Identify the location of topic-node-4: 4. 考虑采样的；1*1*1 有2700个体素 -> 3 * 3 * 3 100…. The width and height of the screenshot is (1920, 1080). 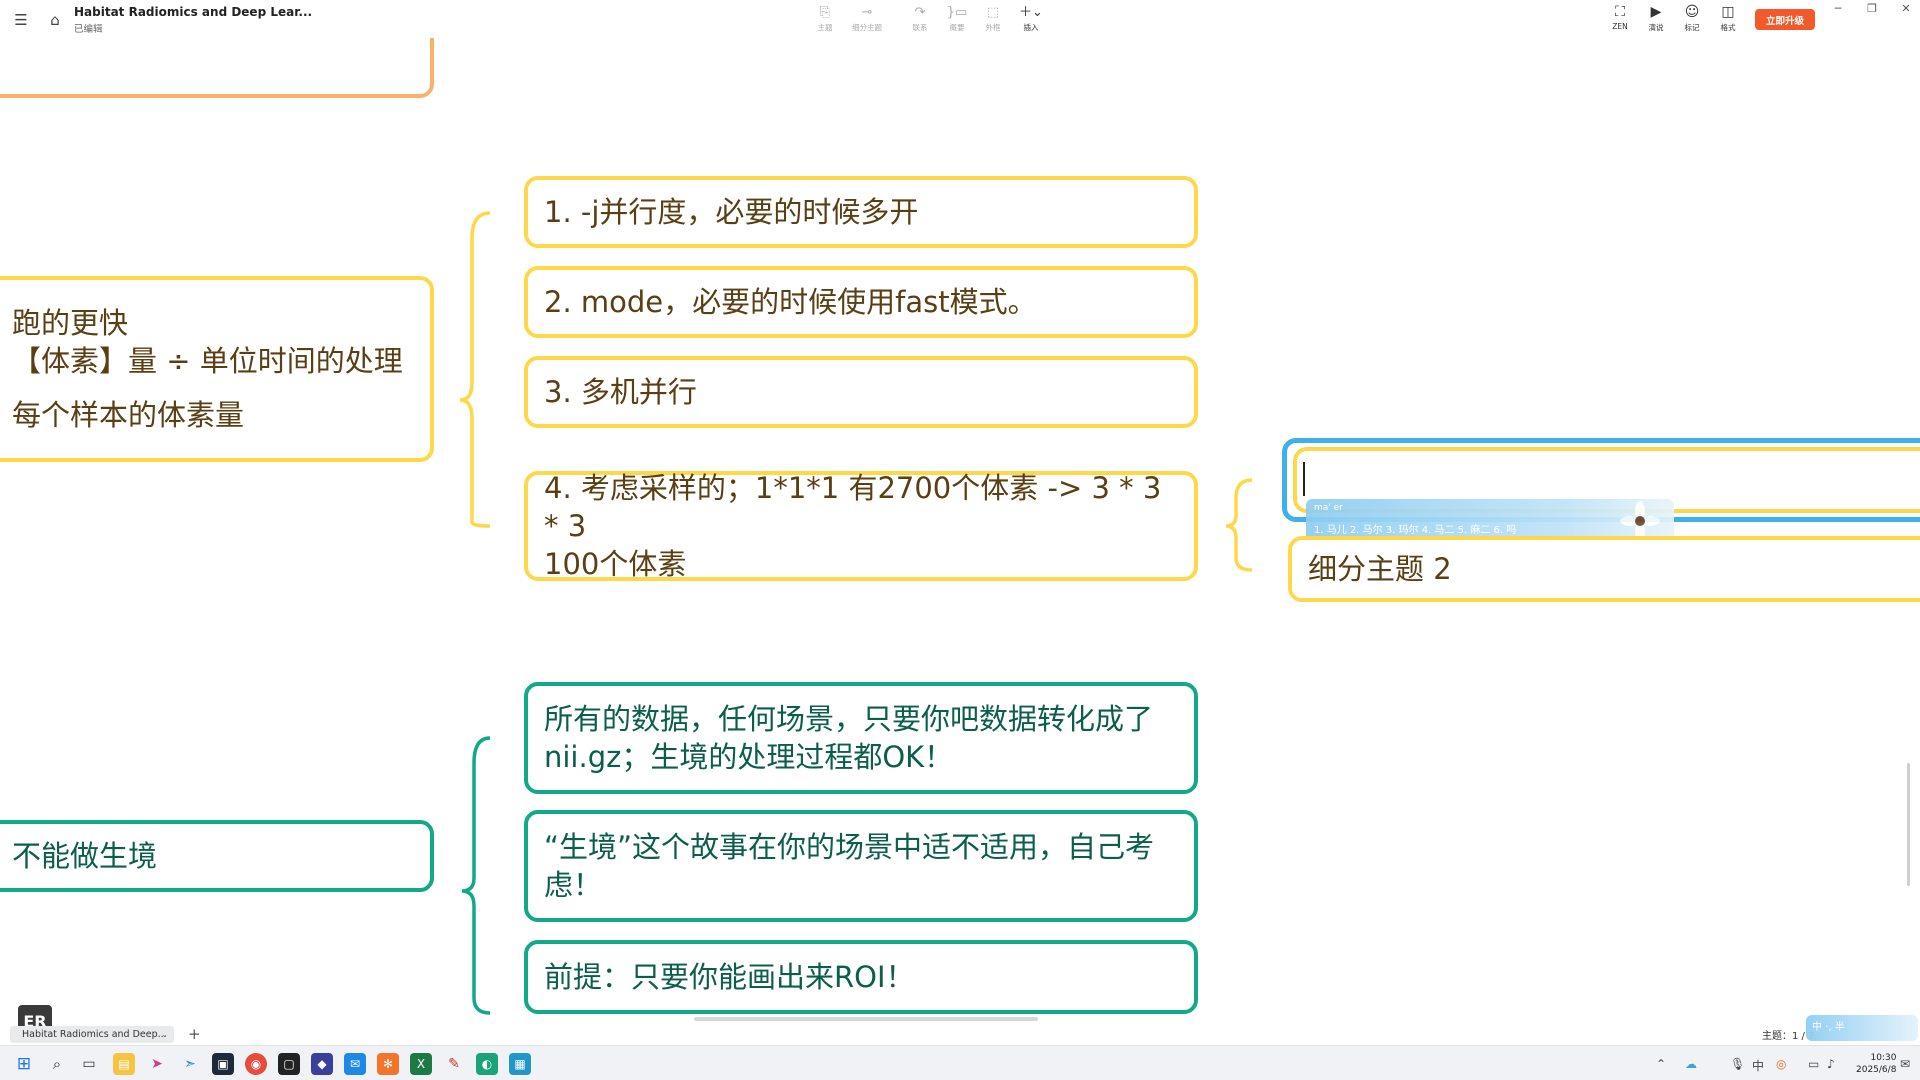
(861, 526).